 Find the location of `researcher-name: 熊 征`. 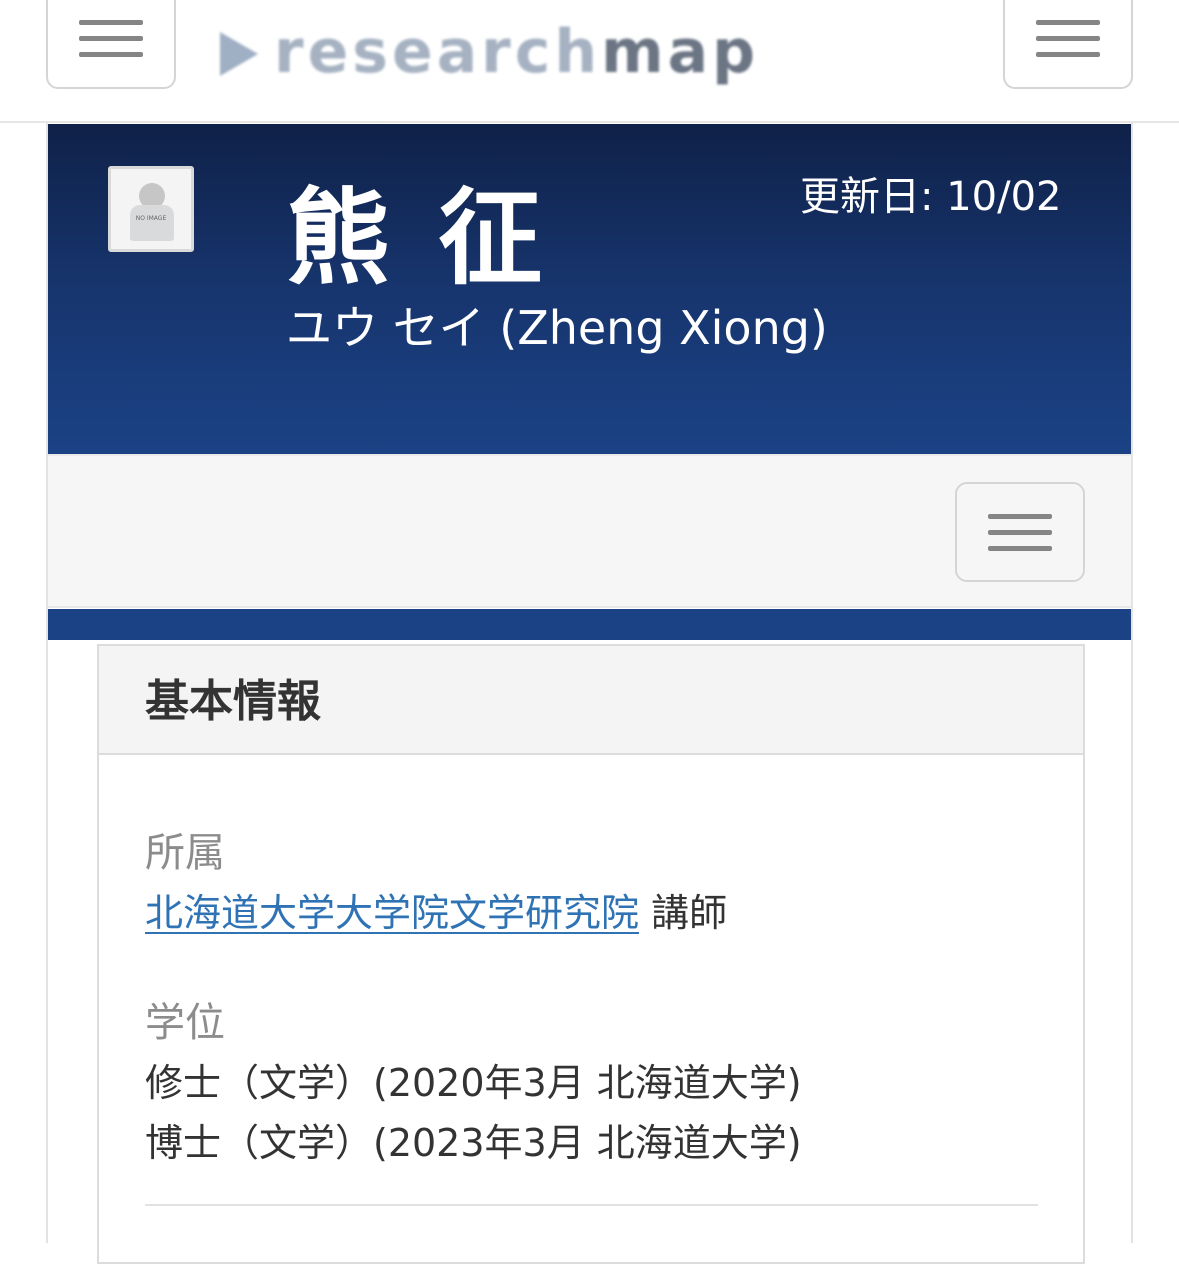

researcher-name: 熊 征 is located at coordinates (417, 238).